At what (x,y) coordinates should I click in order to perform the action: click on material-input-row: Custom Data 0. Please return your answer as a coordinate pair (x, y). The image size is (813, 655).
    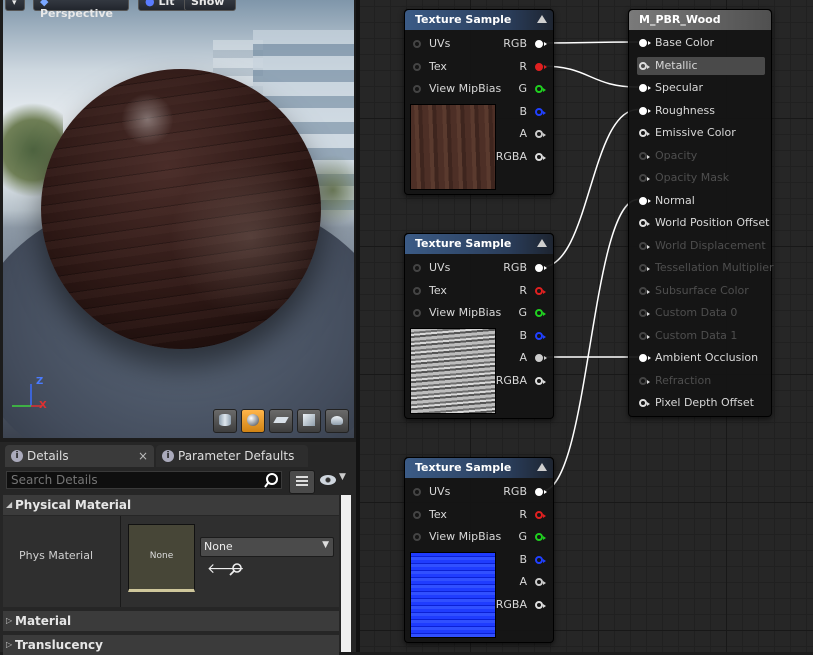
    Looking at the image, I should click on (701, 313).